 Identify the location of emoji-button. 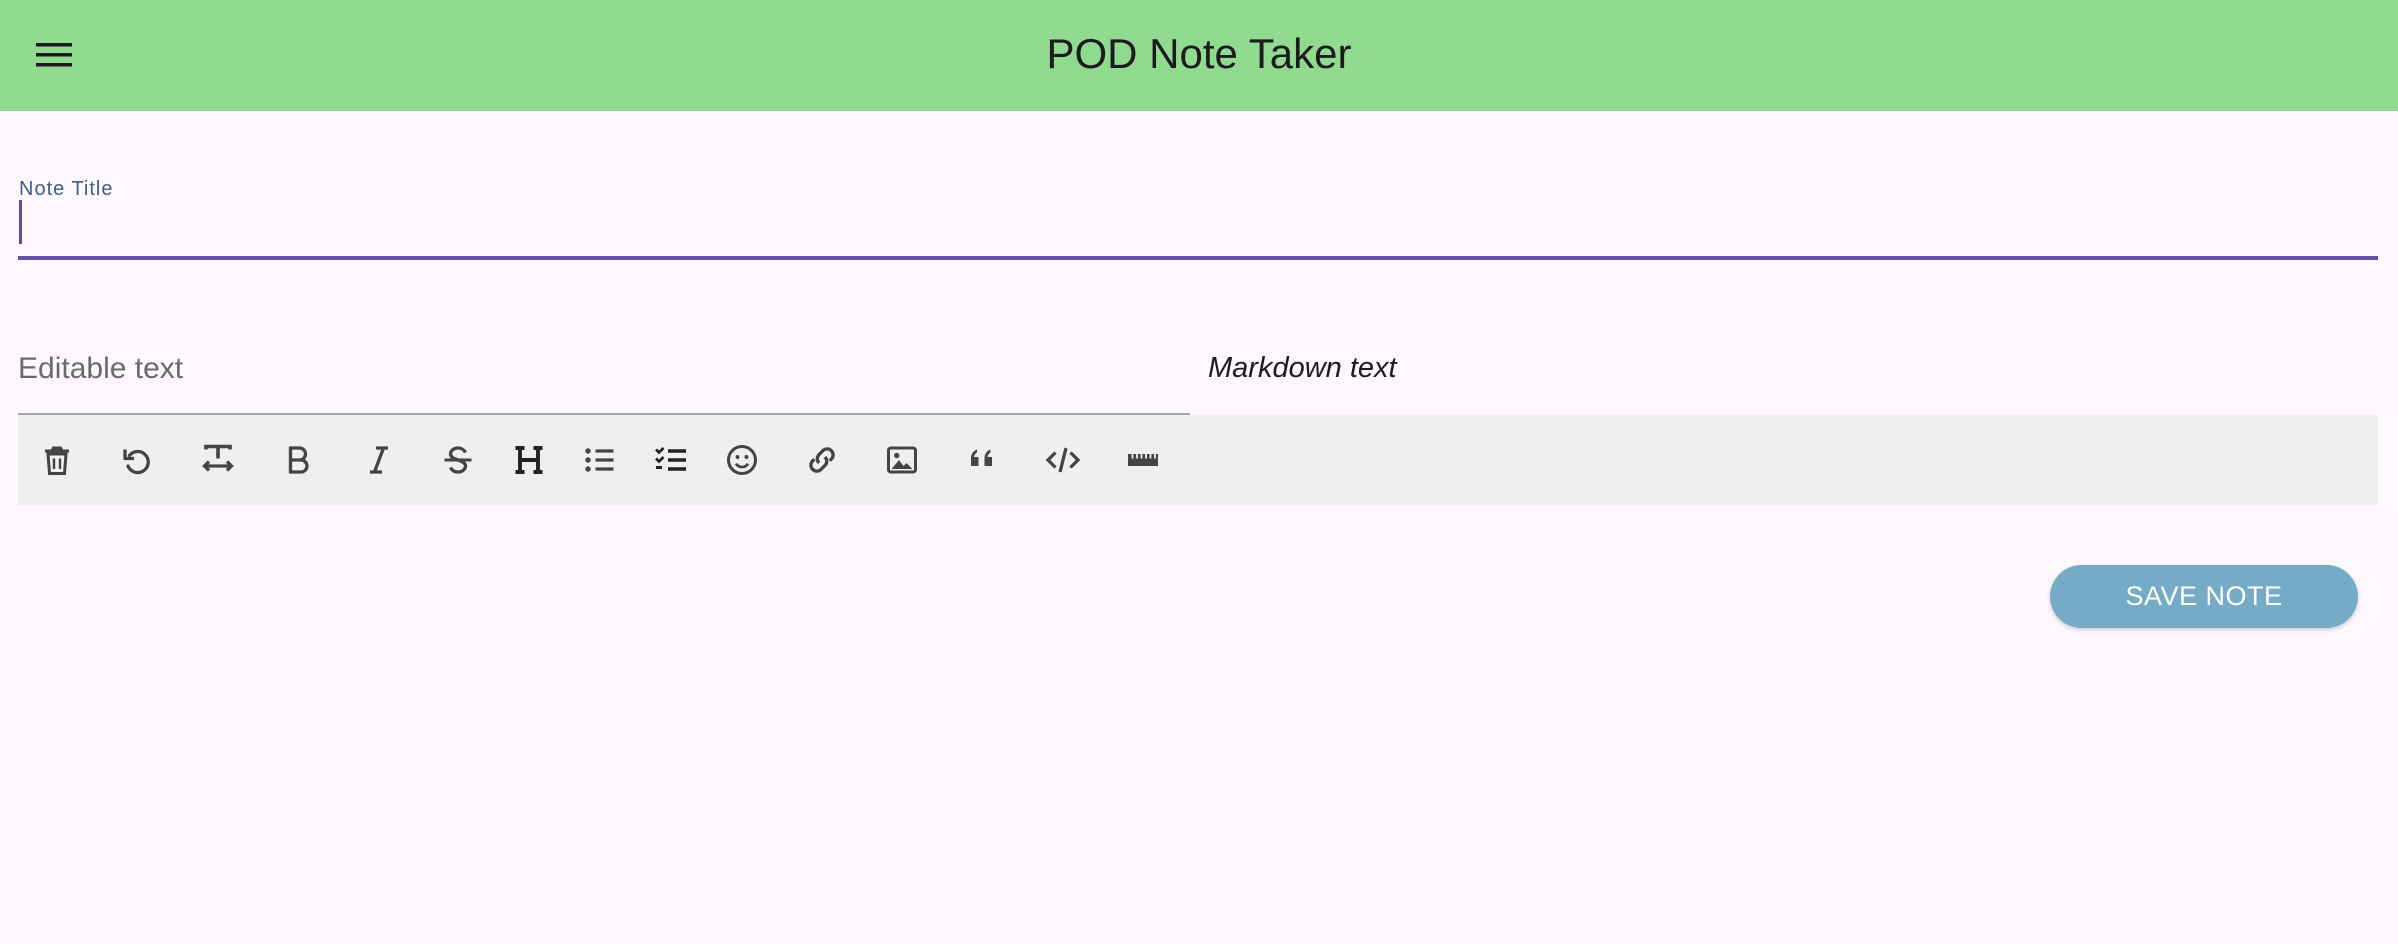
(742, 460).